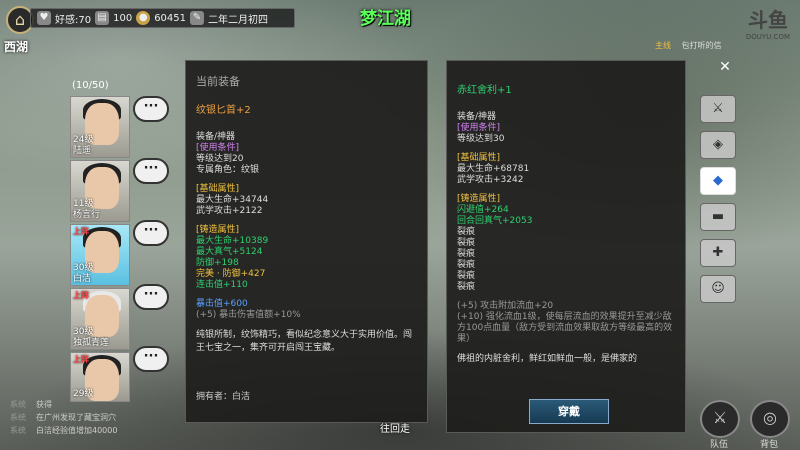 The image size is (800, 450). I want to click on requirement-level: 等级达到20, so click(220, 159).